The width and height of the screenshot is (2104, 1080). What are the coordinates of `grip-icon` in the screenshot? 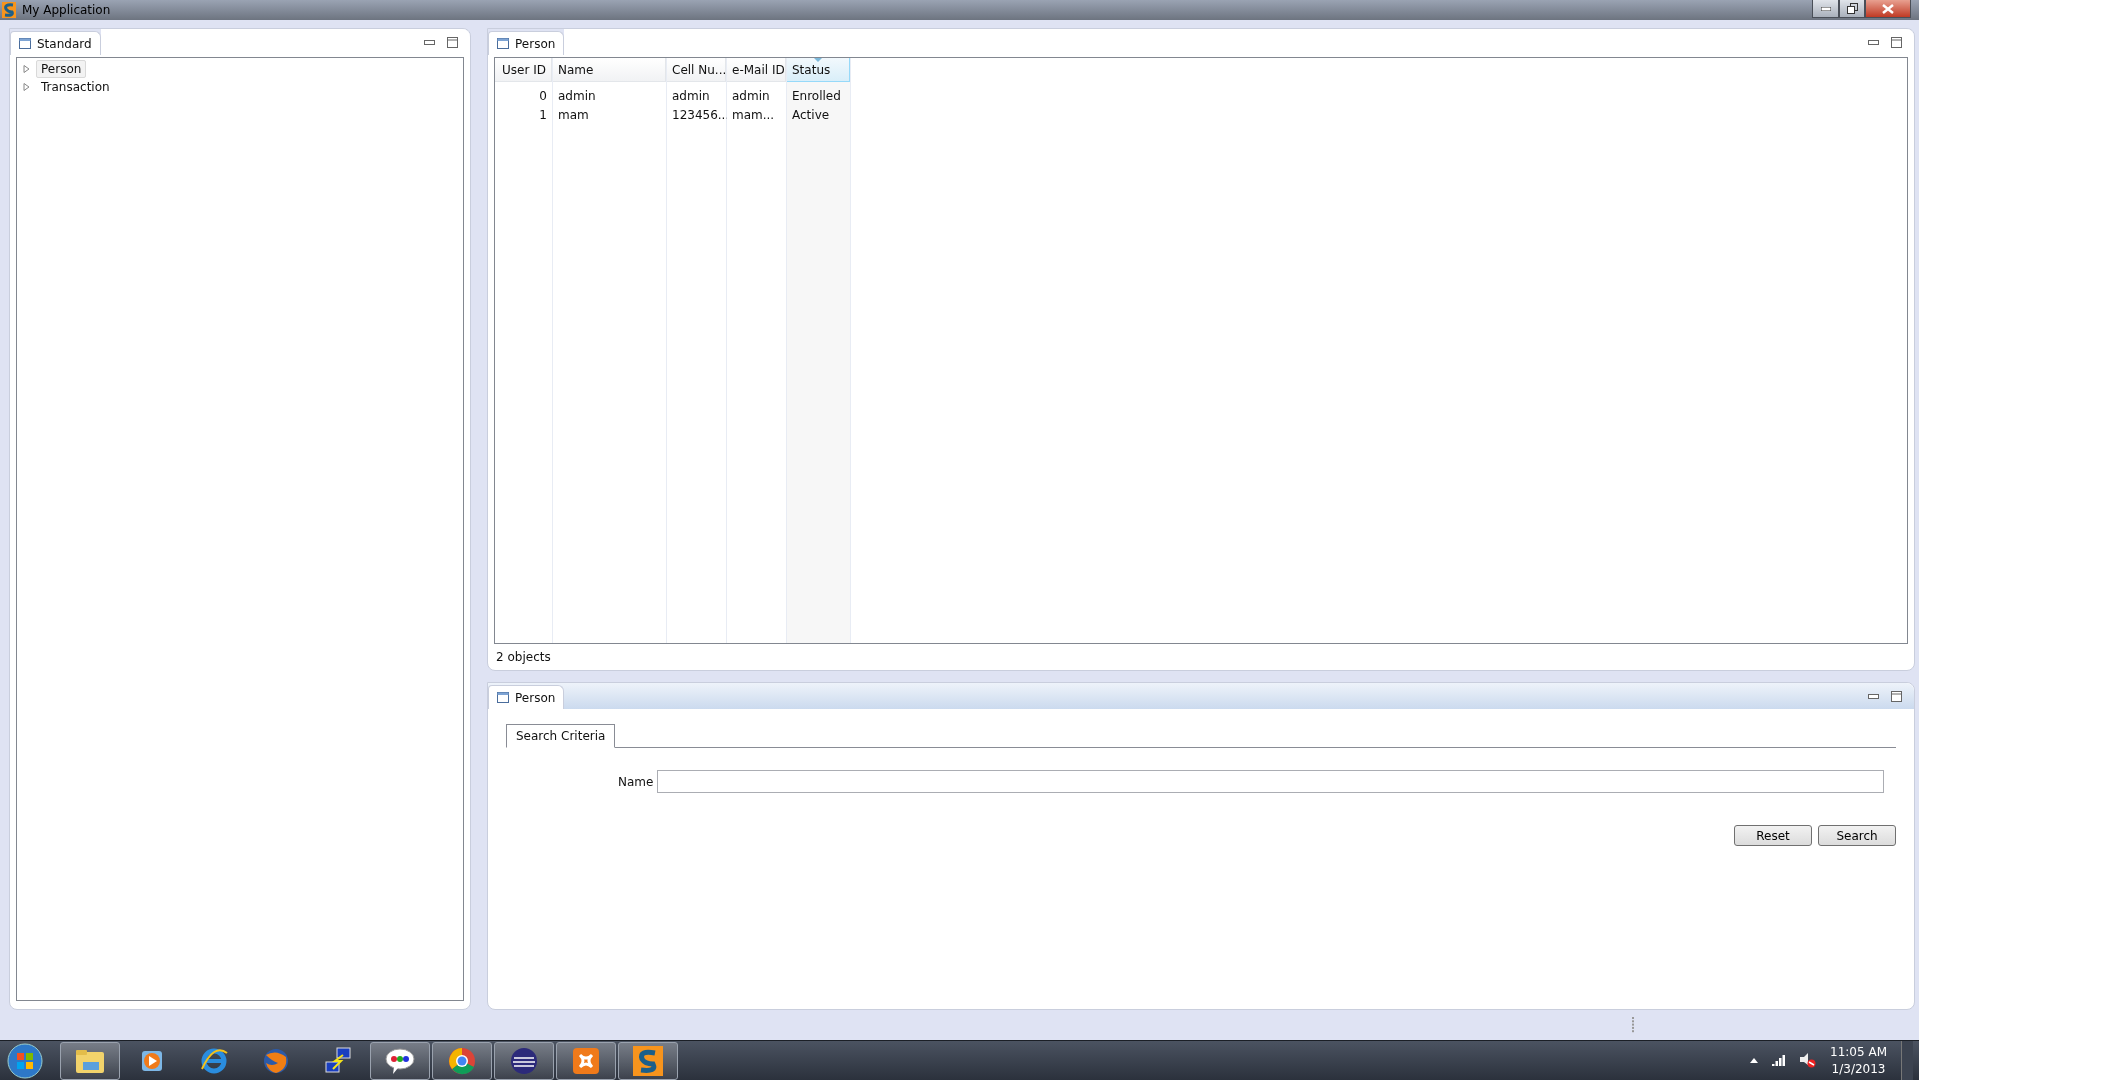 It's located at (1633, 1025).